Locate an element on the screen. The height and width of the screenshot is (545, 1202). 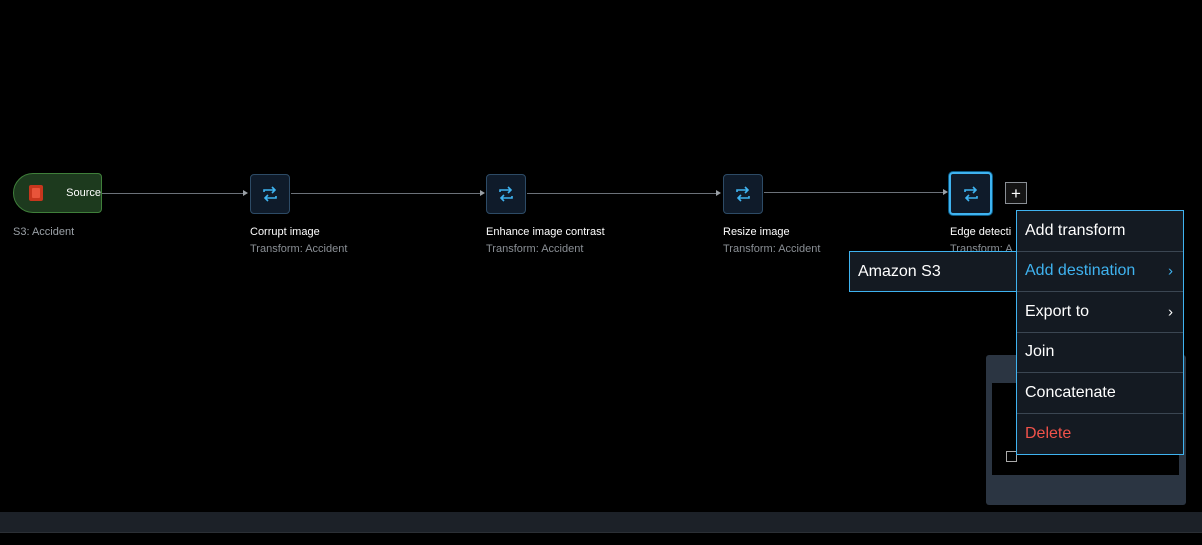
submenu-item-amazon-s3: Amazon S3 is located at coordinates (899, 272).